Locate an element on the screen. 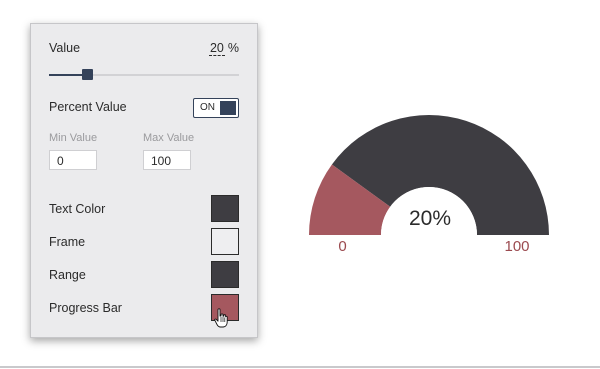  slider-thumb is located at coordinates (87, 74).